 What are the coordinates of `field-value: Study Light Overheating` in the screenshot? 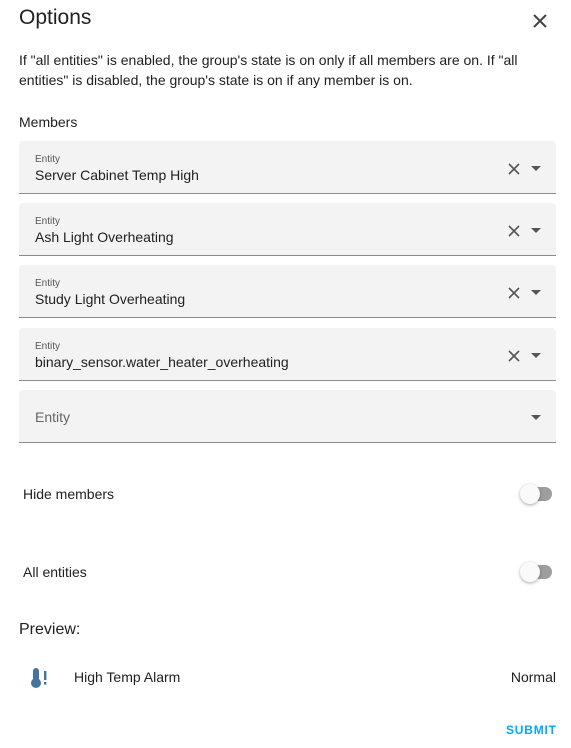 It's located at (110, 299).